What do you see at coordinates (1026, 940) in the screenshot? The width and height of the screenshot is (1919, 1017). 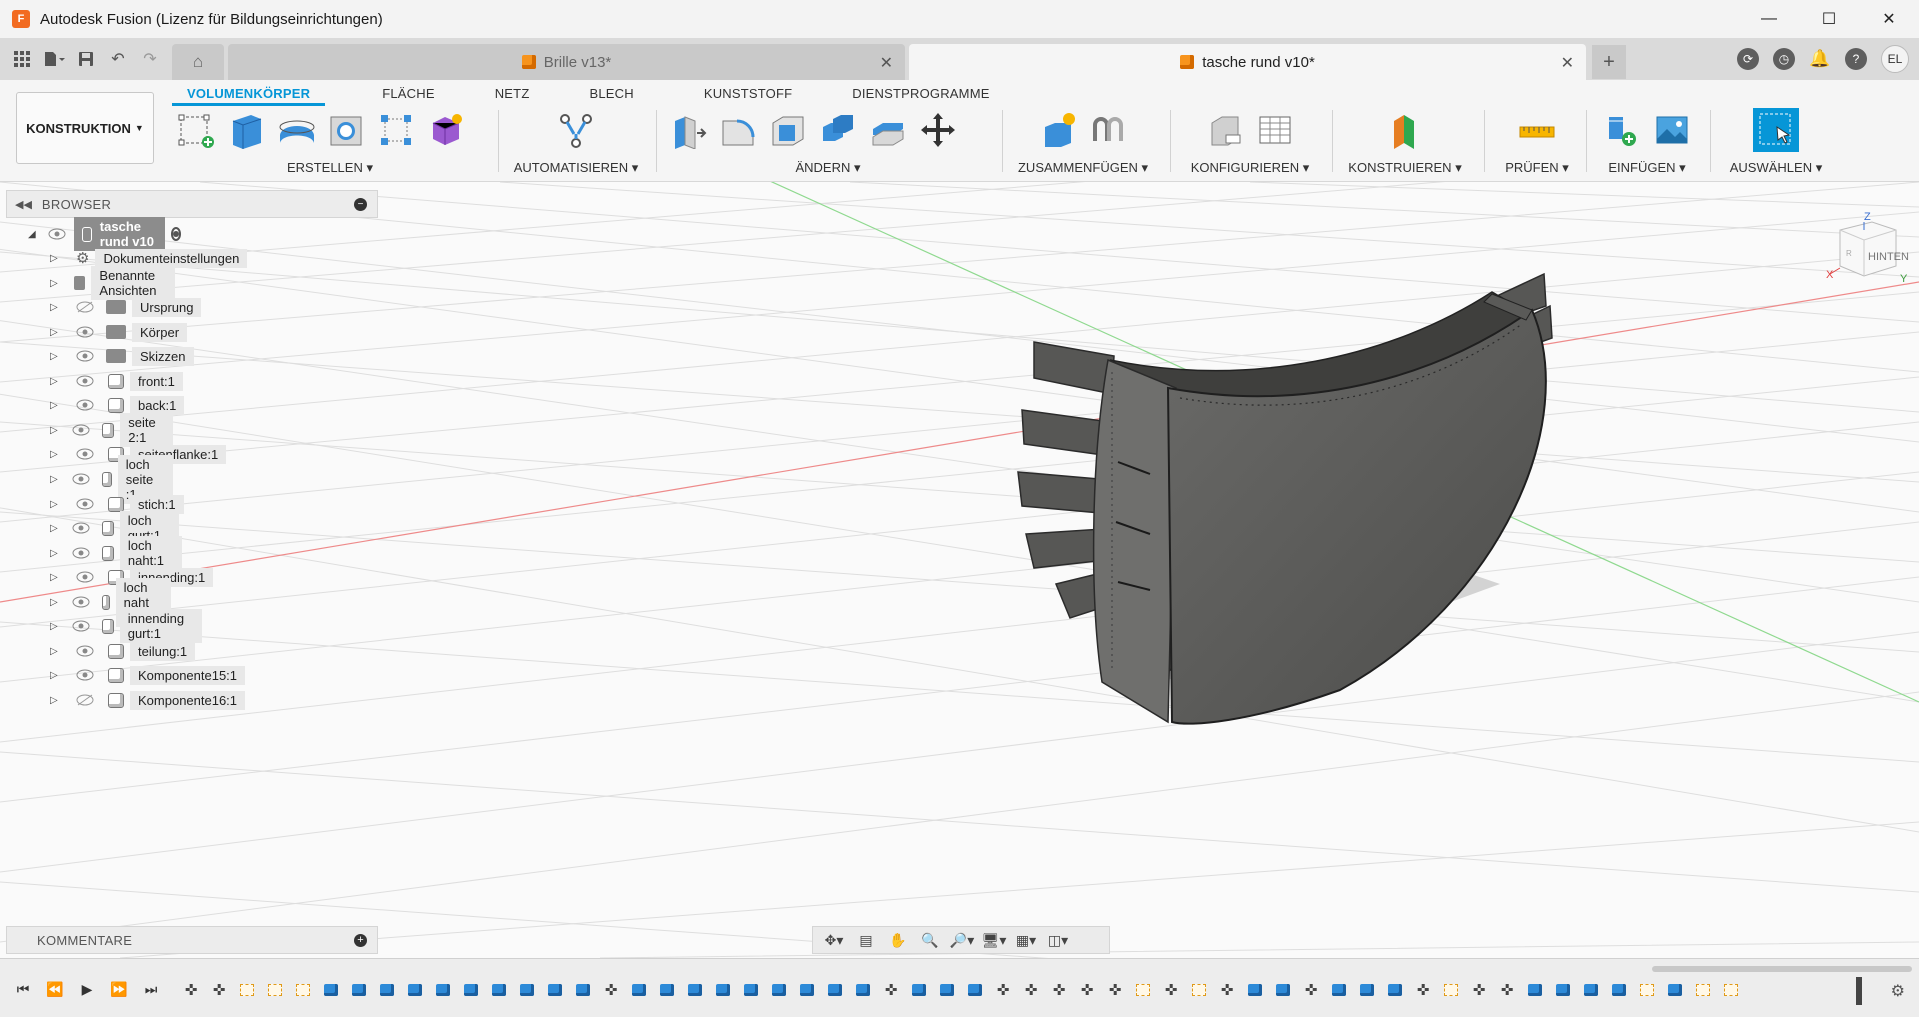 I see `grid-settings-icon: ▦▾` at bounding box center [1026, 940].